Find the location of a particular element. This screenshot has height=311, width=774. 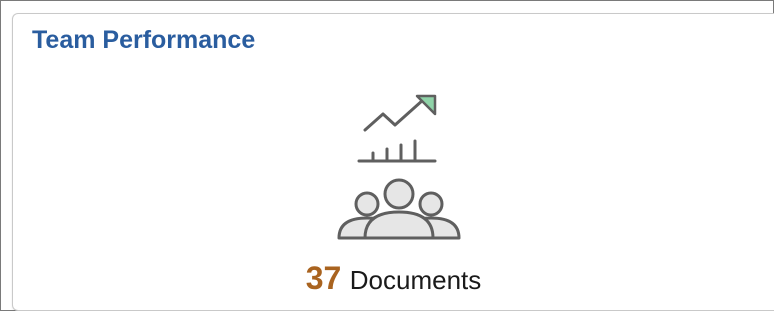

document-count-label: Documents is located at coordinates (415, 280).